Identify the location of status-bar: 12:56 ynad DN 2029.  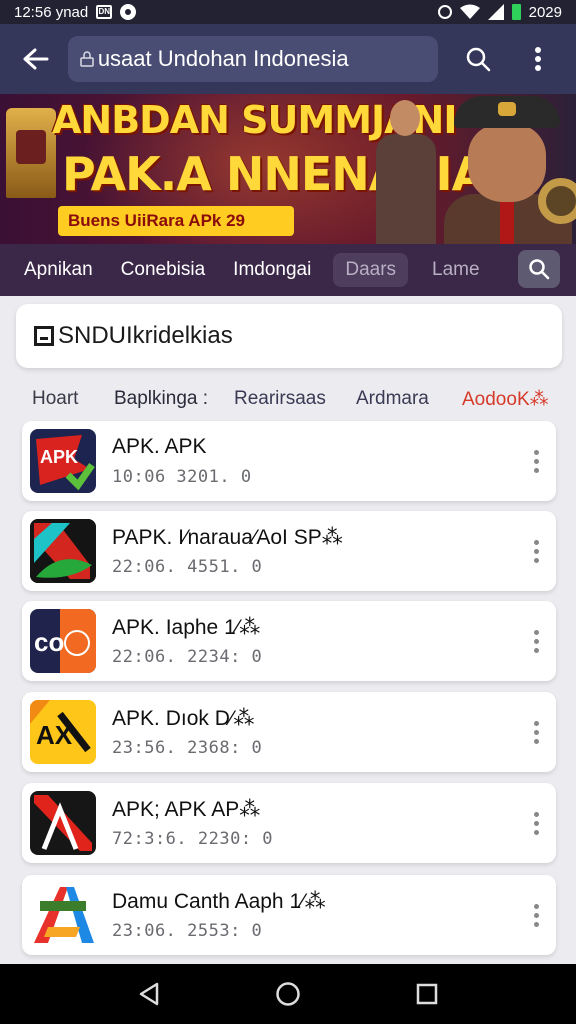
(288, 12).